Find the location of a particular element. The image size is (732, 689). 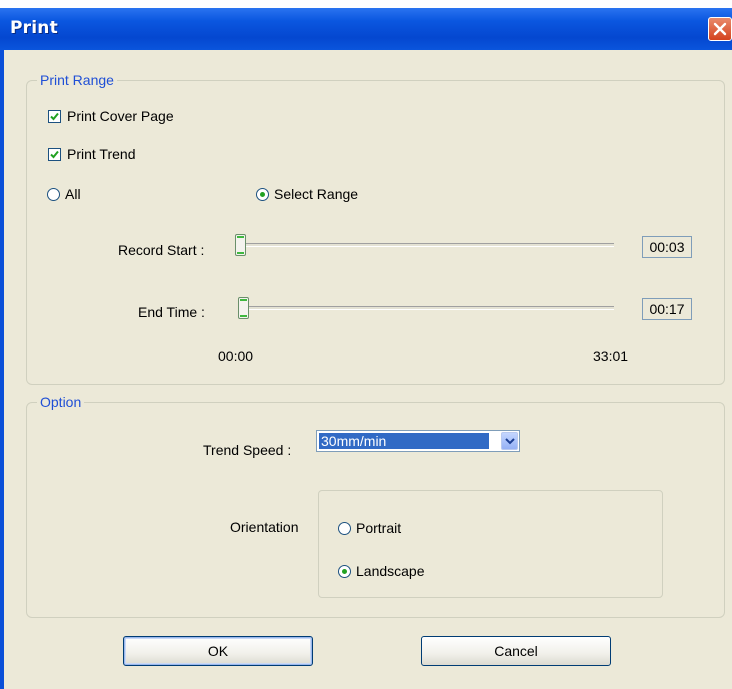

landscape-label: Landscape is located at coordinates (390, 571).